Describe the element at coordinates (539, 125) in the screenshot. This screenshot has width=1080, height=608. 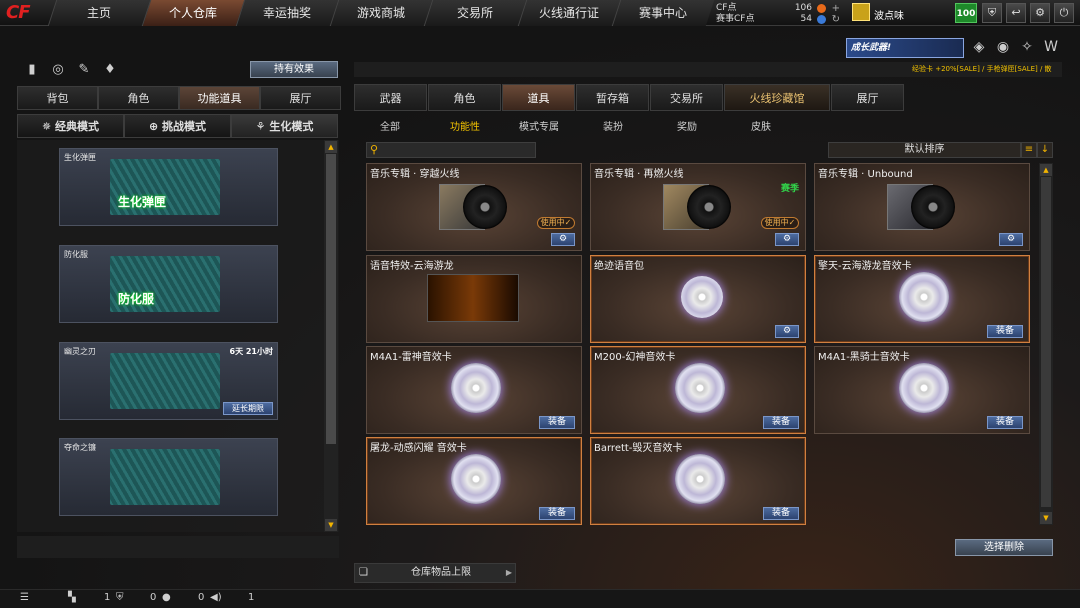
I see `subtab-mode-exclusive: 模式专属` at that location.